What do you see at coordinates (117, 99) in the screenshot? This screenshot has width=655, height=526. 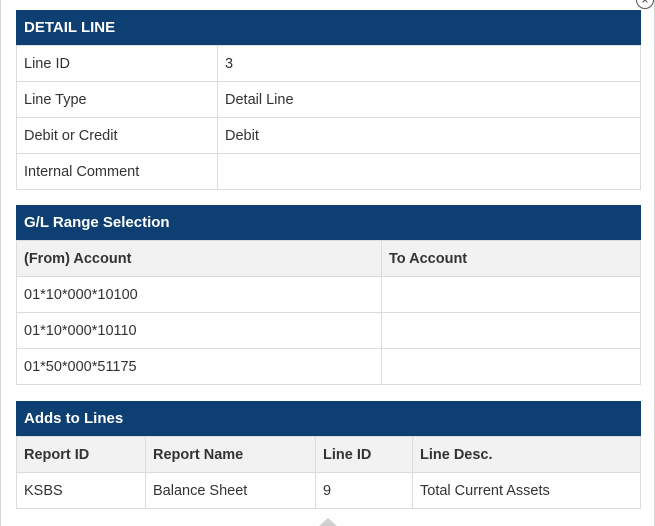 I see `field-label: Line Type` at bounding box center [117, 99].